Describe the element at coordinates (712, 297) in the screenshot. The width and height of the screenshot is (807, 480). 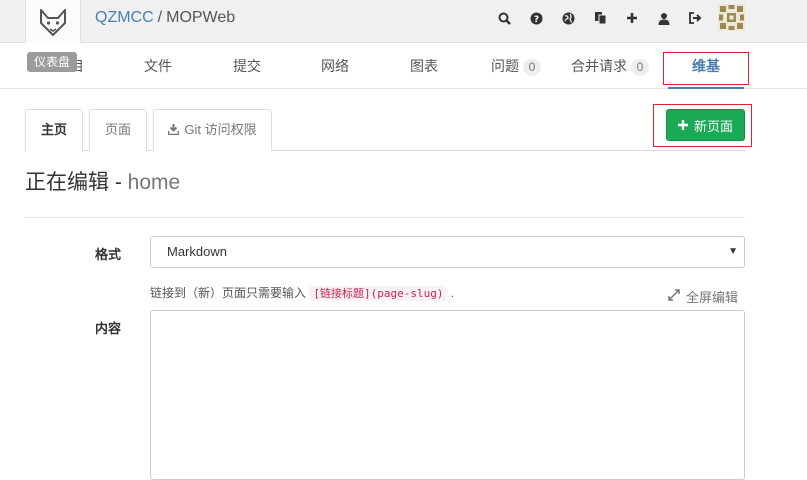
I see `fullscreen-label: 全屏编辑` at that location.